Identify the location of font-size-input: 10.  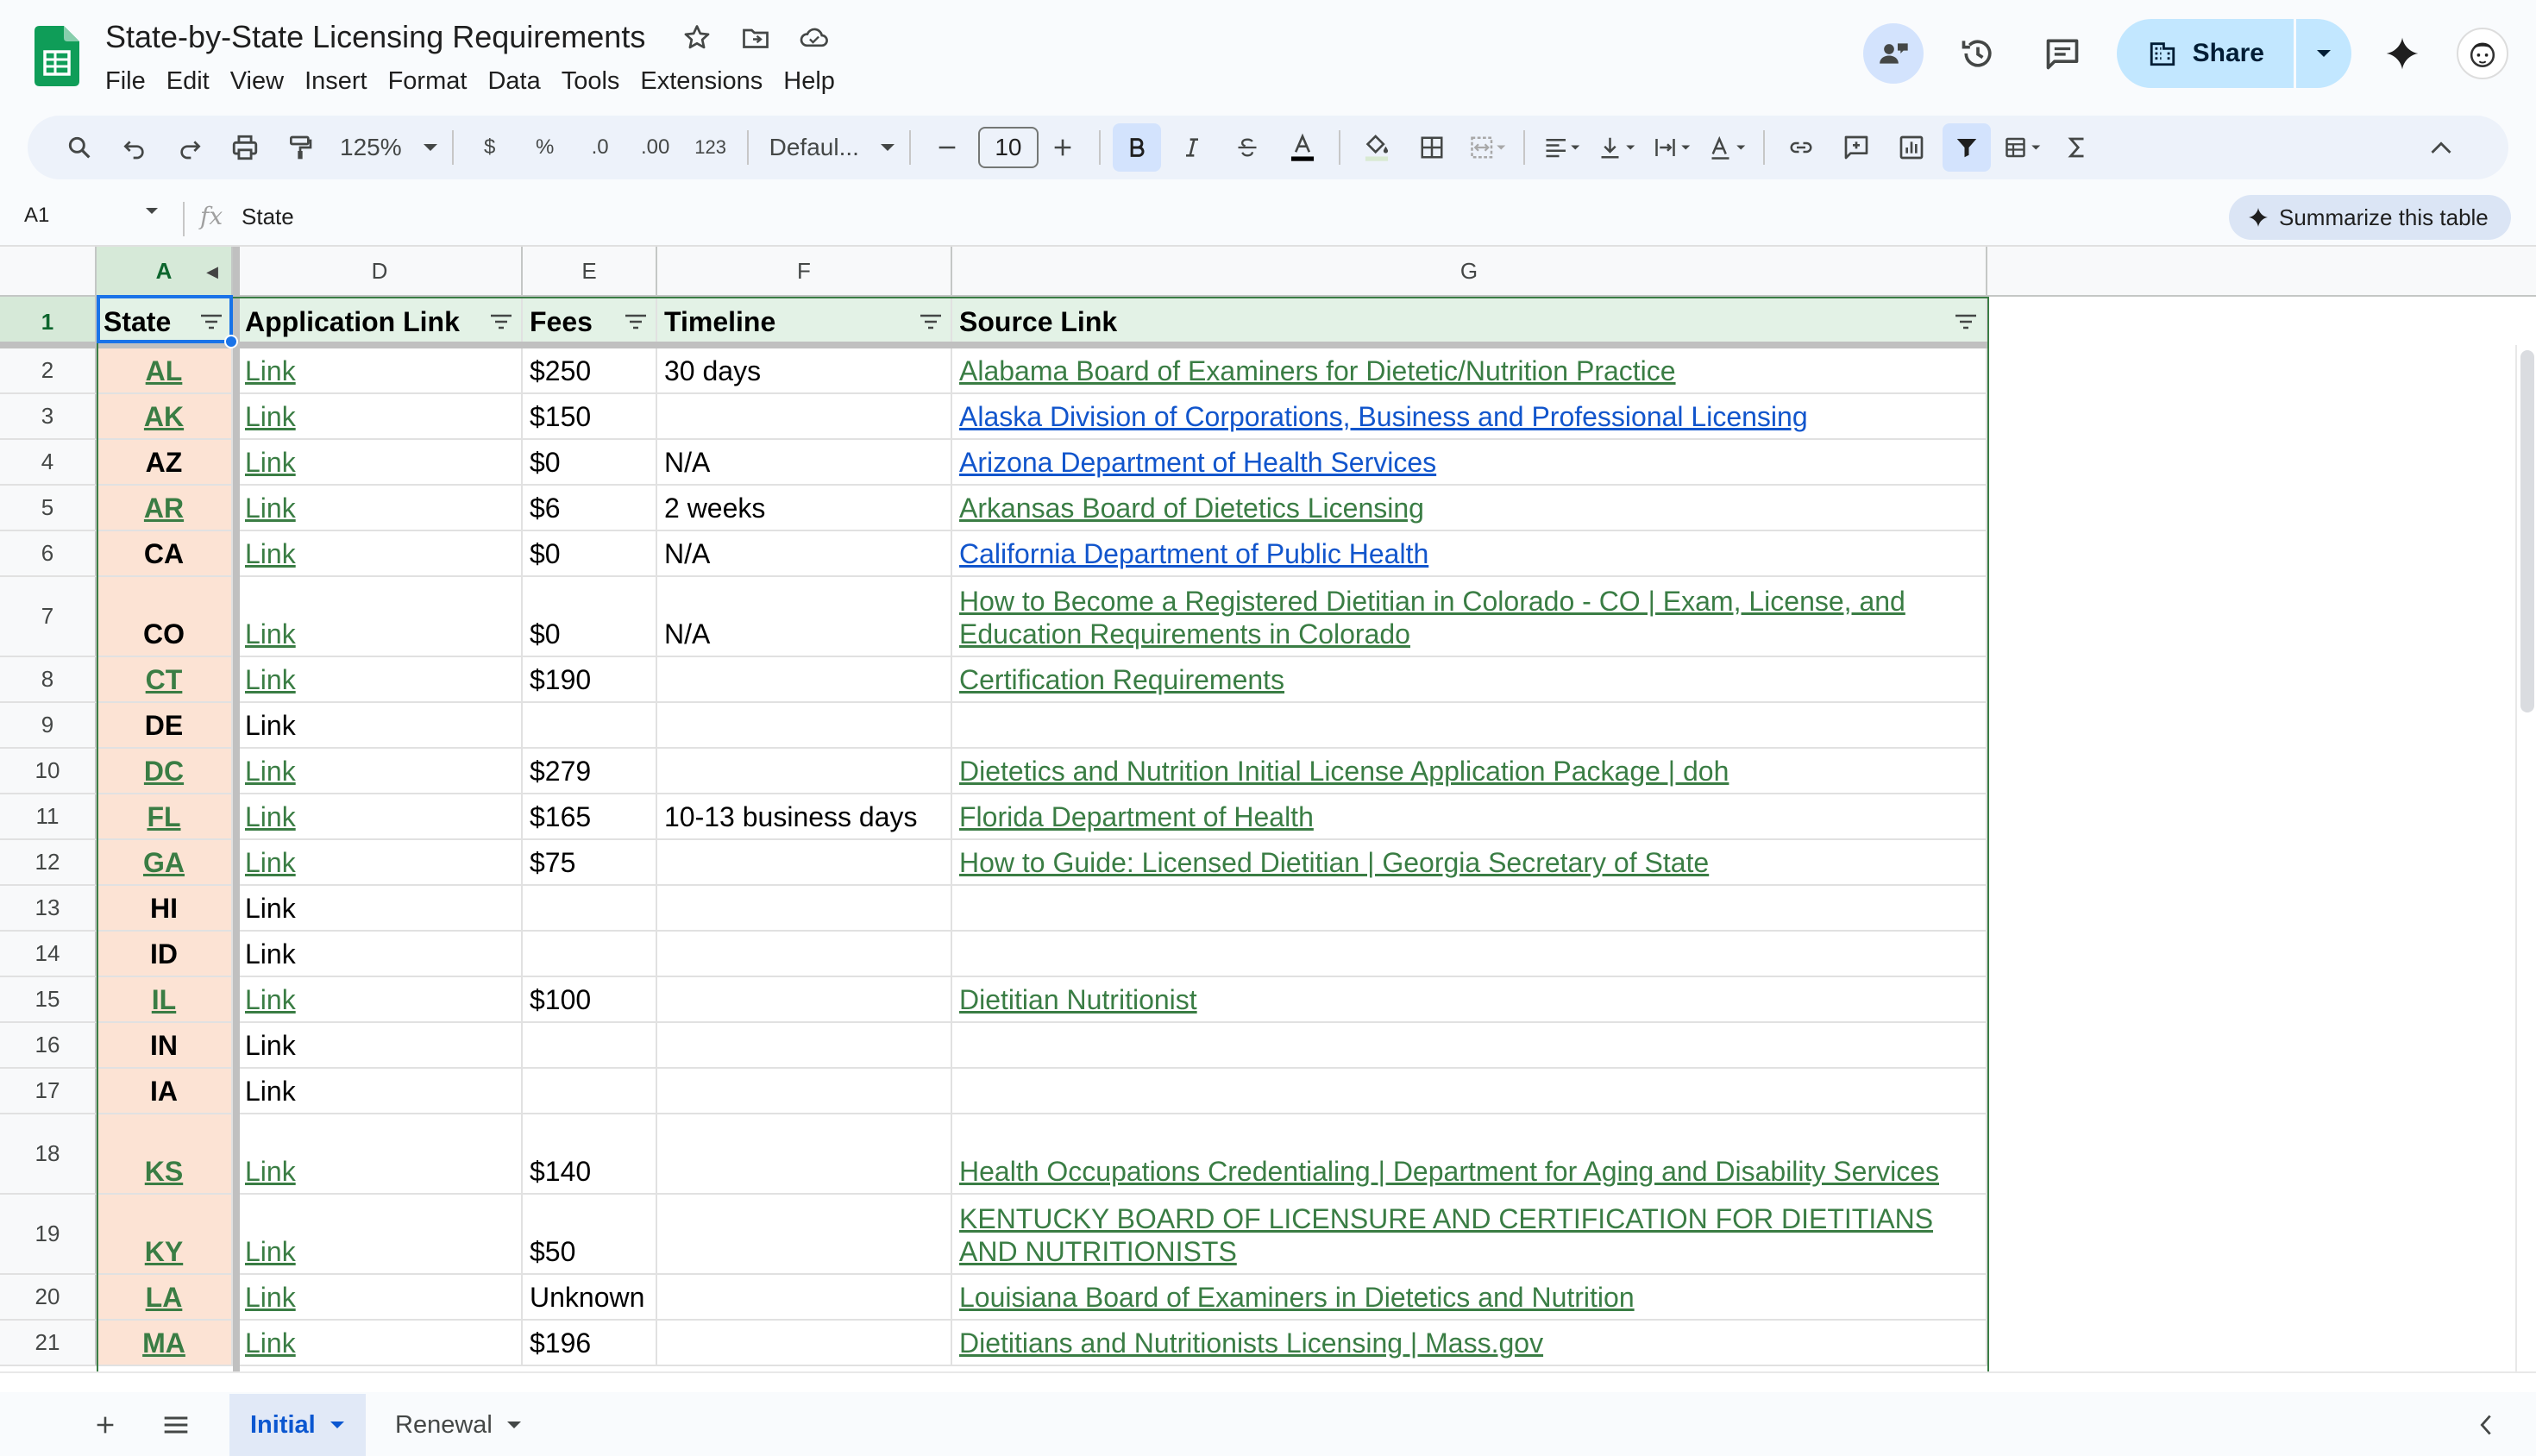
(1008, 148).